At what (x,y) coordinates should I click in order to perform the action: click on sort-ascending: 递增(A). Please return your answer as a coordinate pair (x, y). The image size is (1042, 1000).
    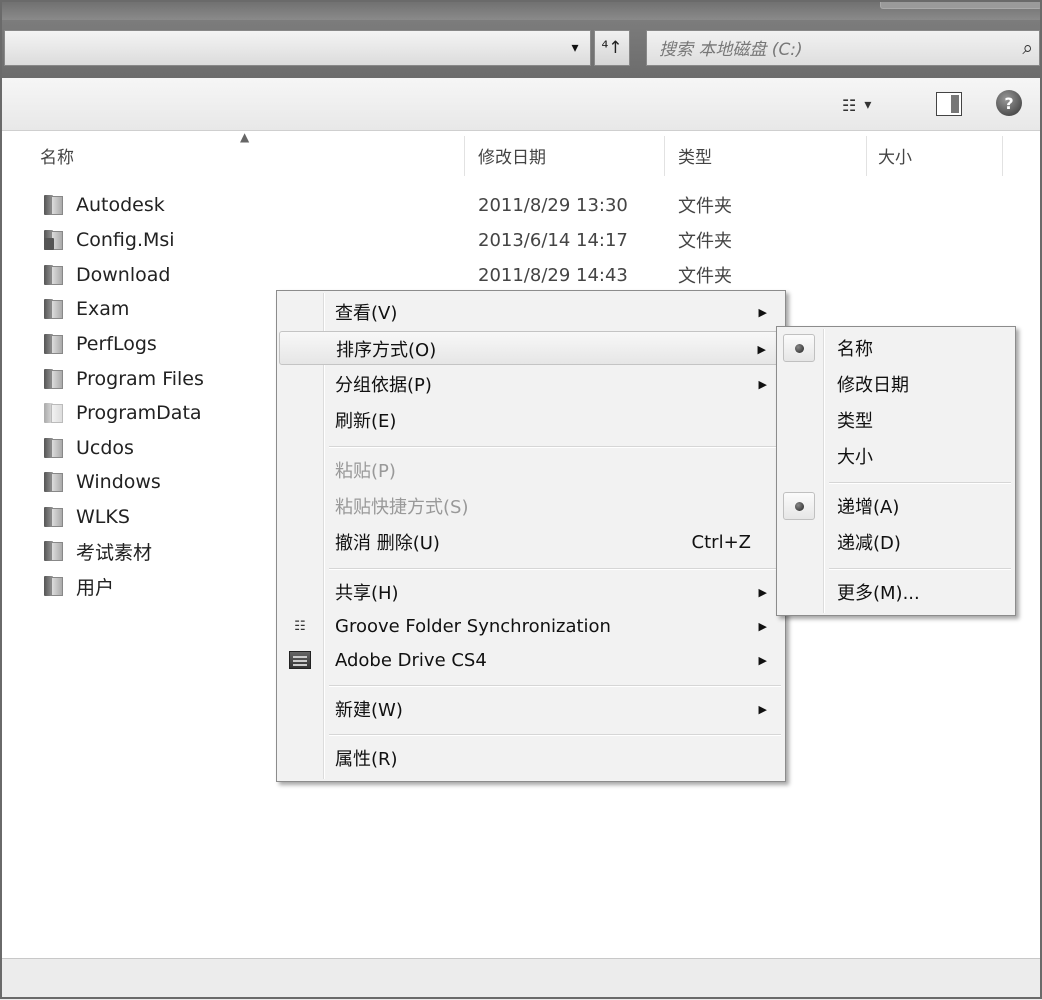
    Looking at the image, I should click on (896, 506).